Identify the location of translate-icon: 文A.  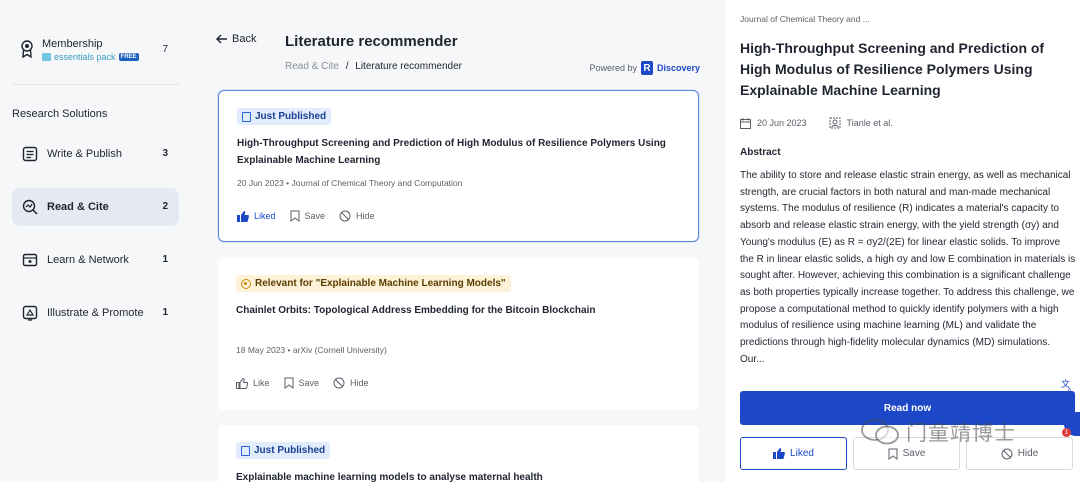
(1069, 388).